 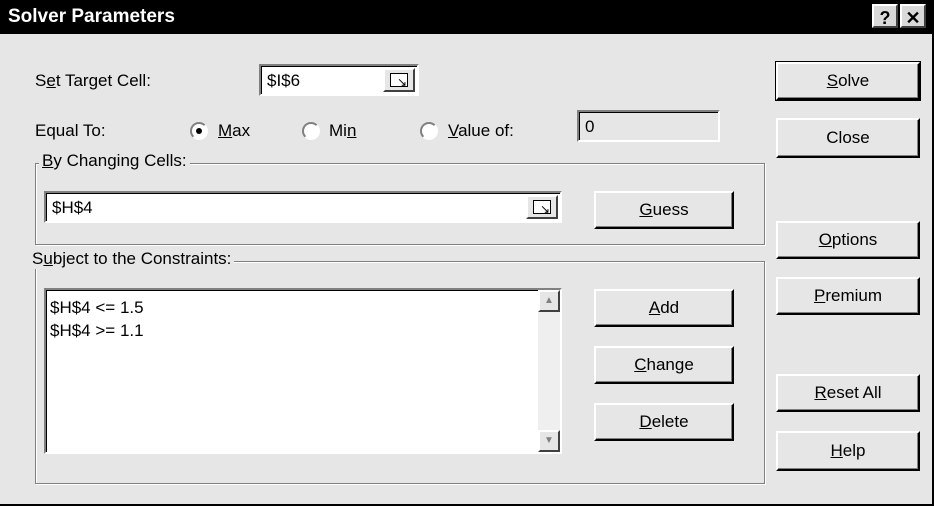 I want to click on value-of-input: 0, so click(x=648, y=126).